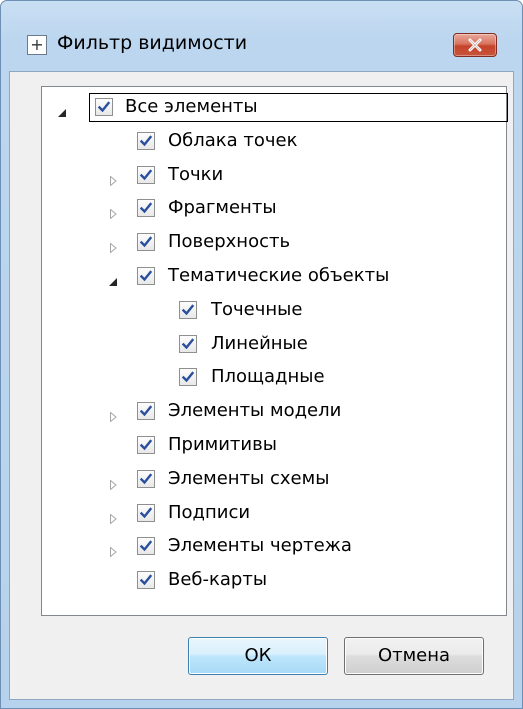  I want to click on tree-item: Элементы модели, so click(272, 412).